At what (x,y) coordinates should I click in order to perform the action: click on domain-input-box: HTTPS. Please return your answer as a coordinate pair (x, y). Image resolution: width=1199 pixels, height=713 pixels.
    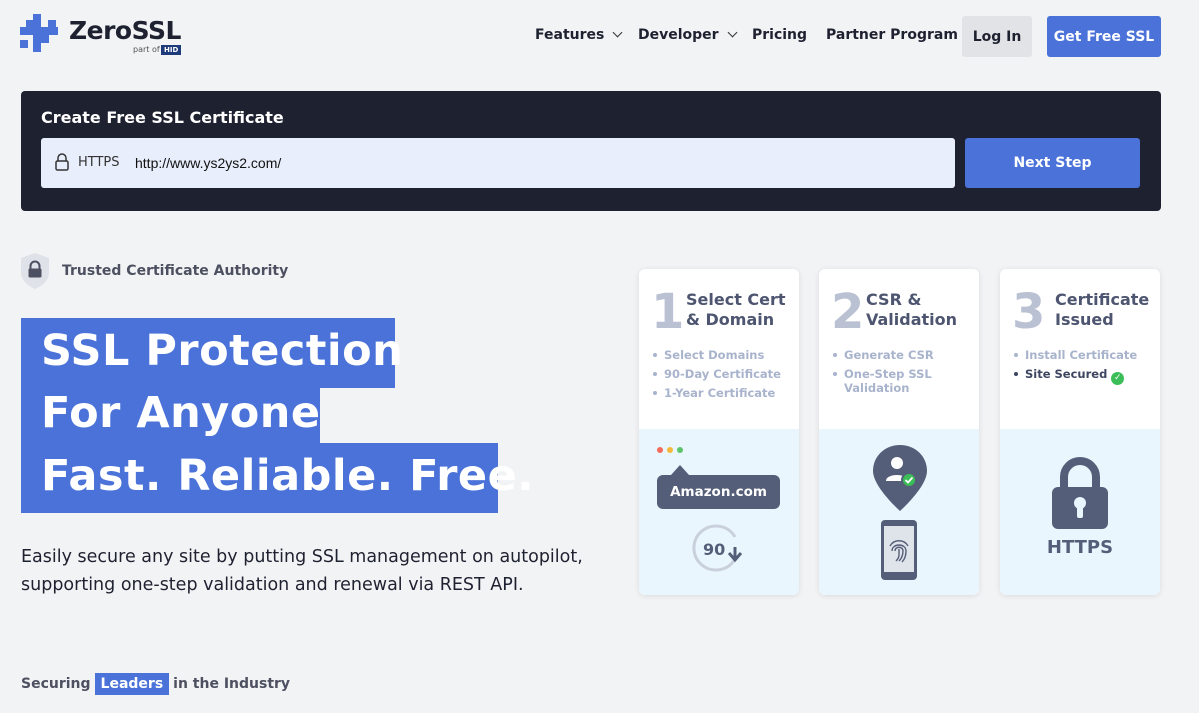
    Looking at the image, I should click on (498, 163).